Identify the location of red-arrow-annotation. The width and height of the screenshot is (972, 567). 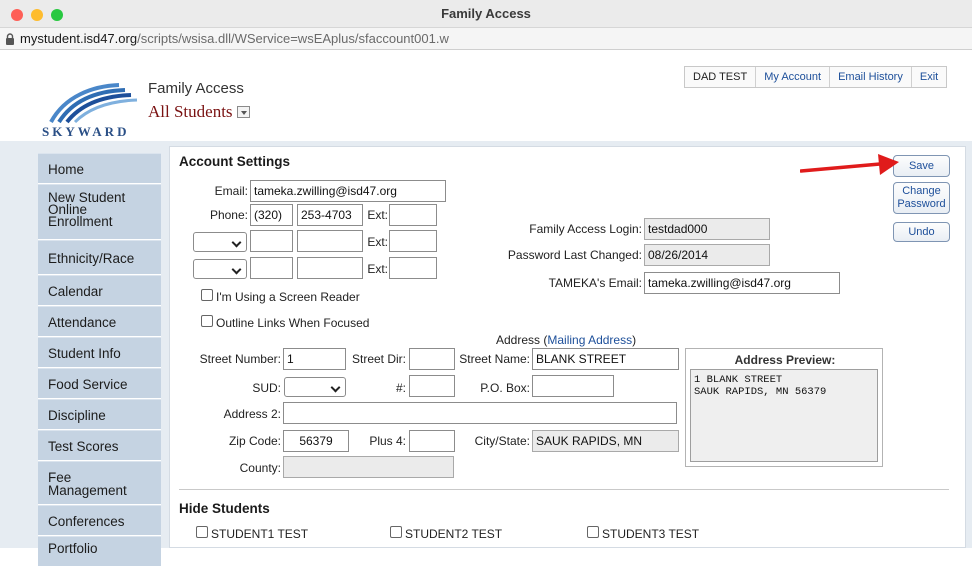
(849, 164).